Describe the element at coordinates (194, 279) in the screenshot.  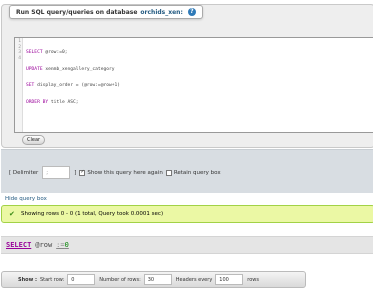
I see `headers-every-label: Headers every` at that location.